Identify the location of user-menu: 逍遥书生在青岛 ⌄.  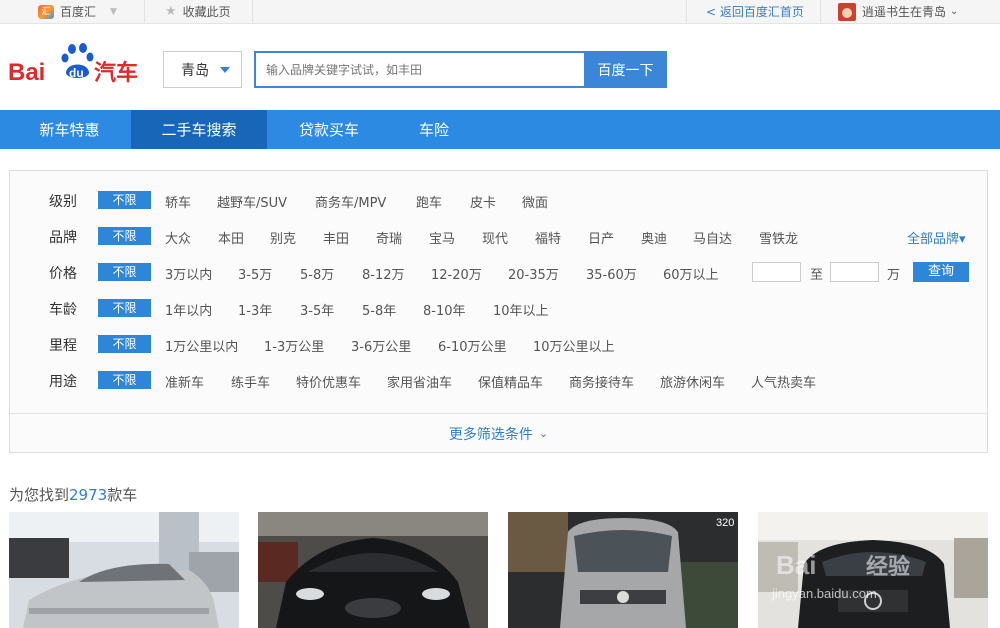
(898, 11).